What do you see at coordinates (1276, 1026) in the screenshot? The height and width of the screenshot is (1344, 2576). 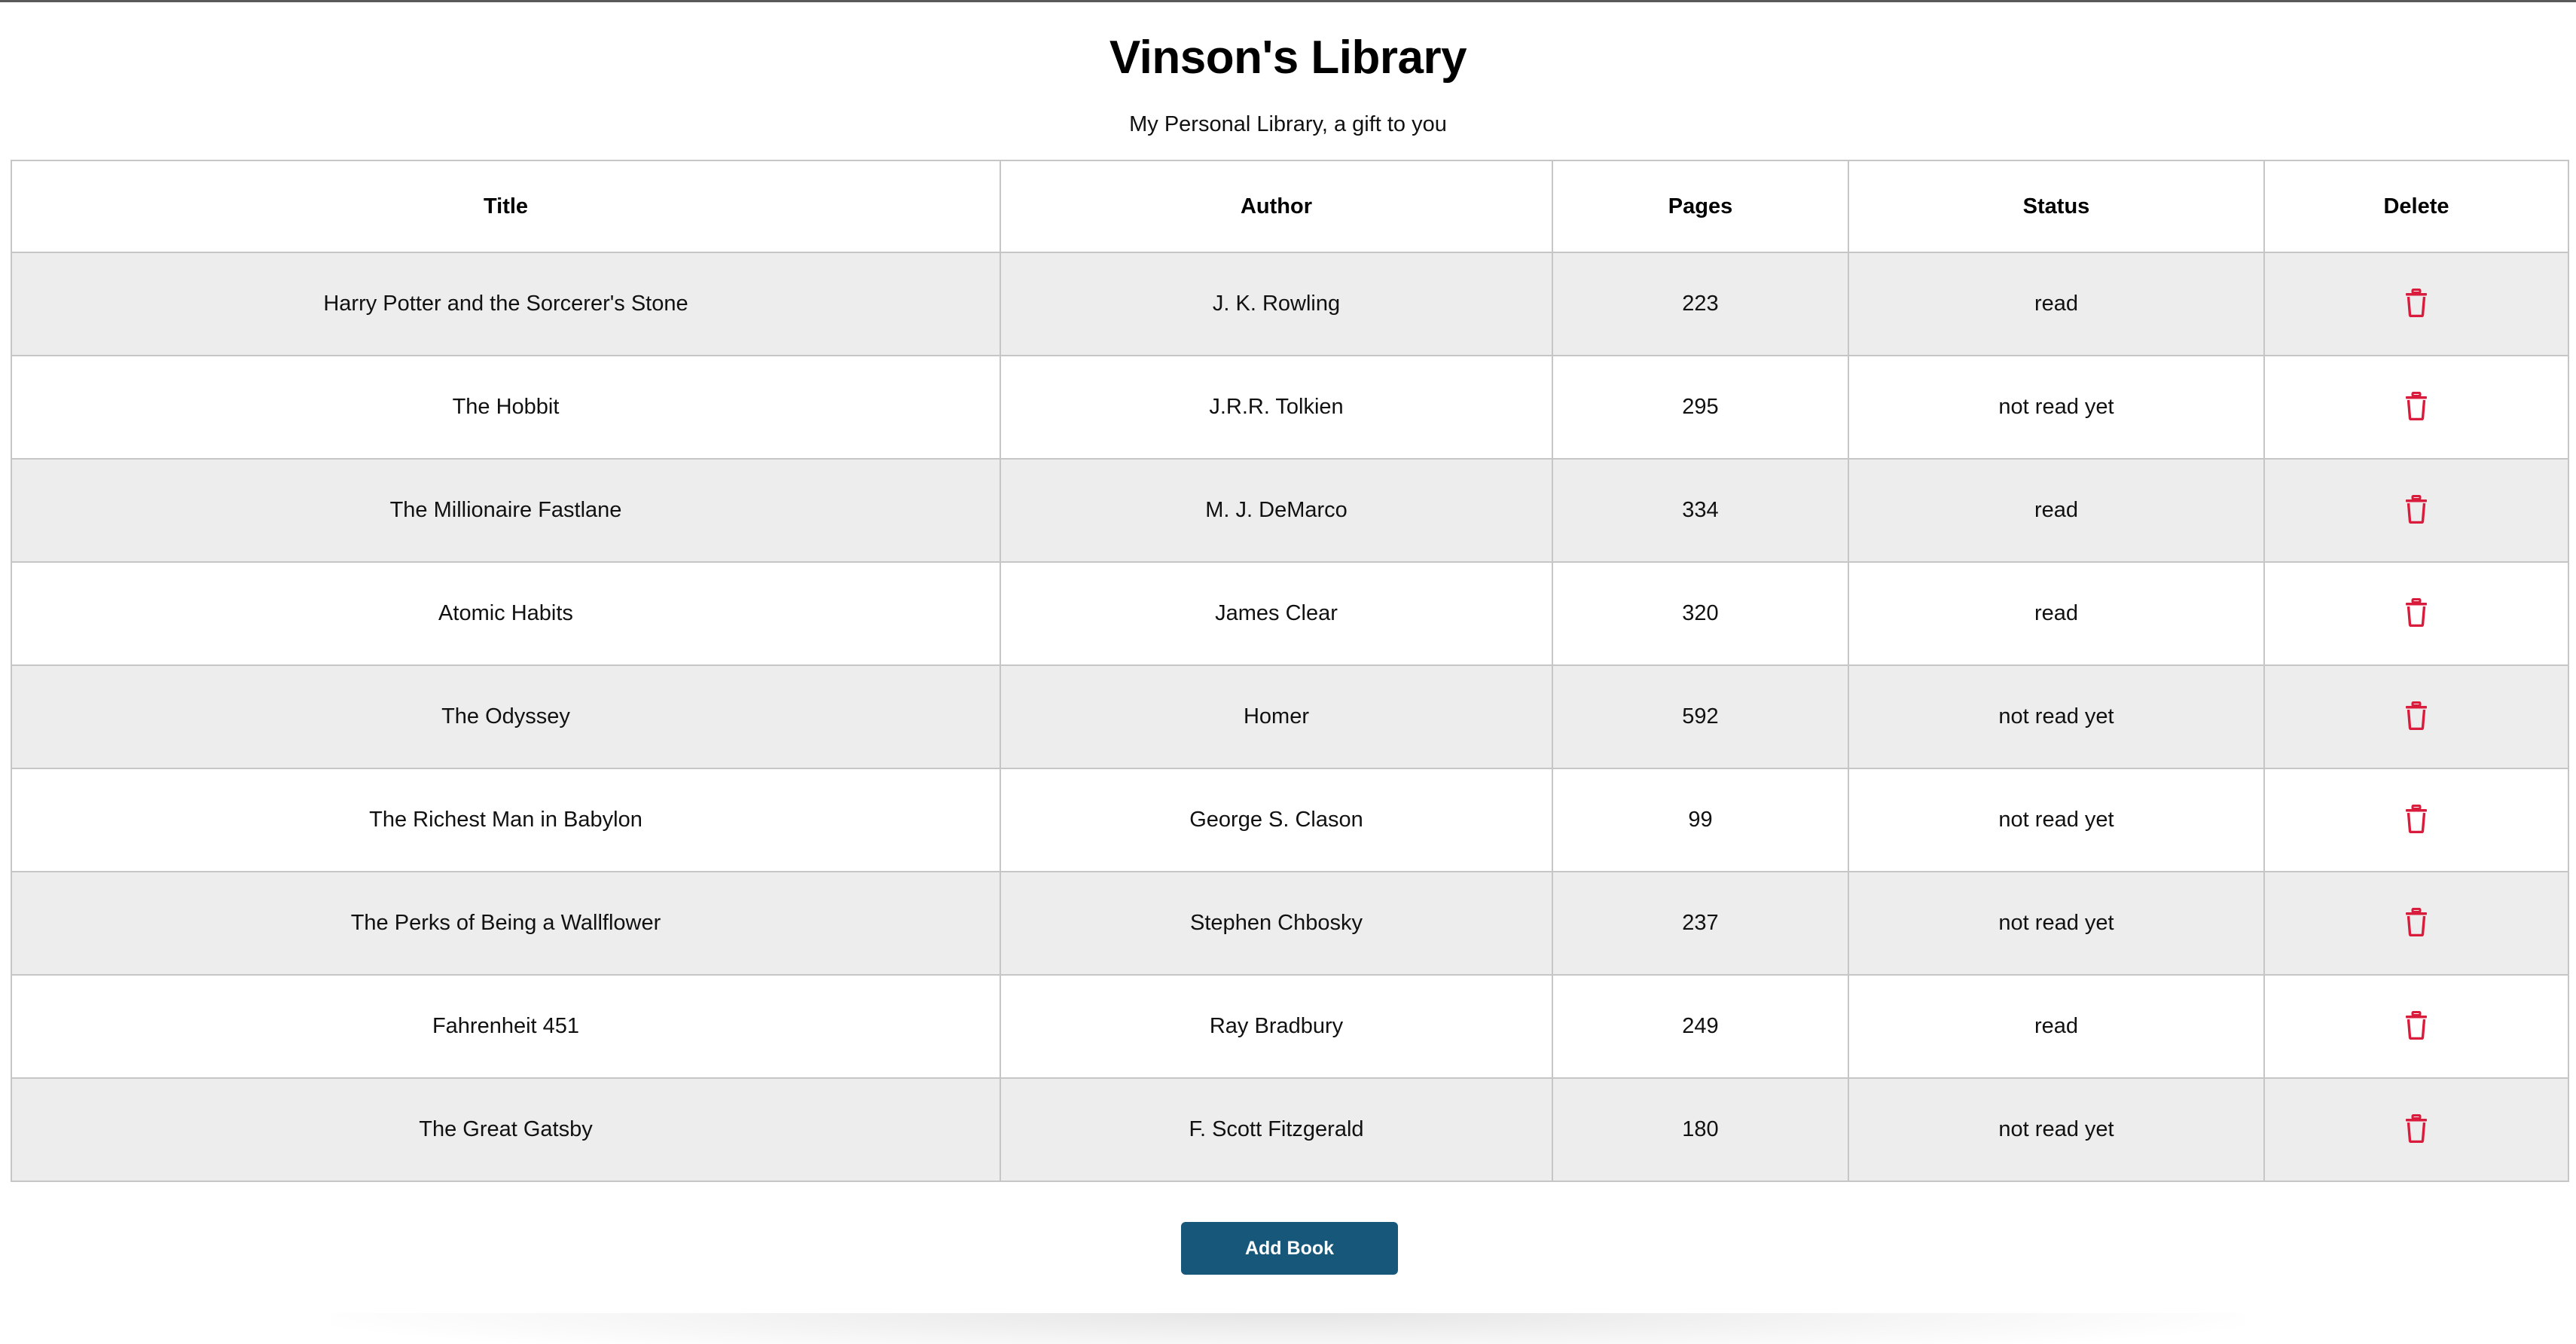 I see `book-author-cell: Ray Bradbury` at bounding box center [1276, 1026].